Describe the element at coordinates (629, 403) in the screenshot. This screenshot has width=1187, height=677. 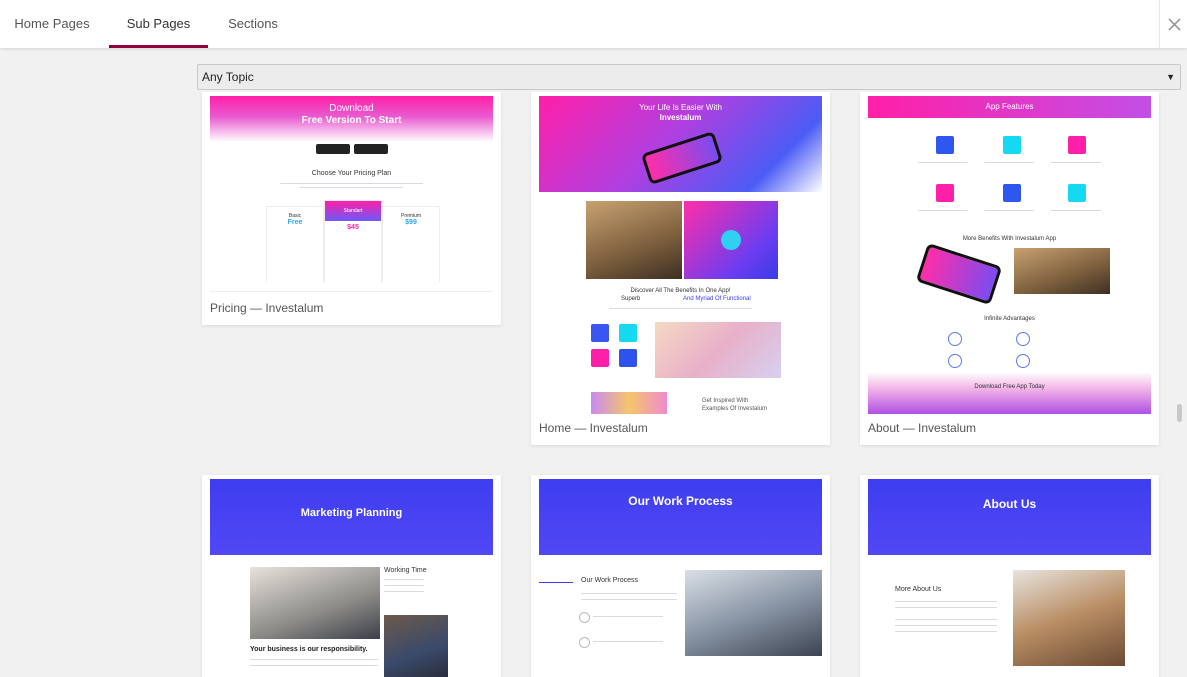
I see `photo-bokeh` at that location.